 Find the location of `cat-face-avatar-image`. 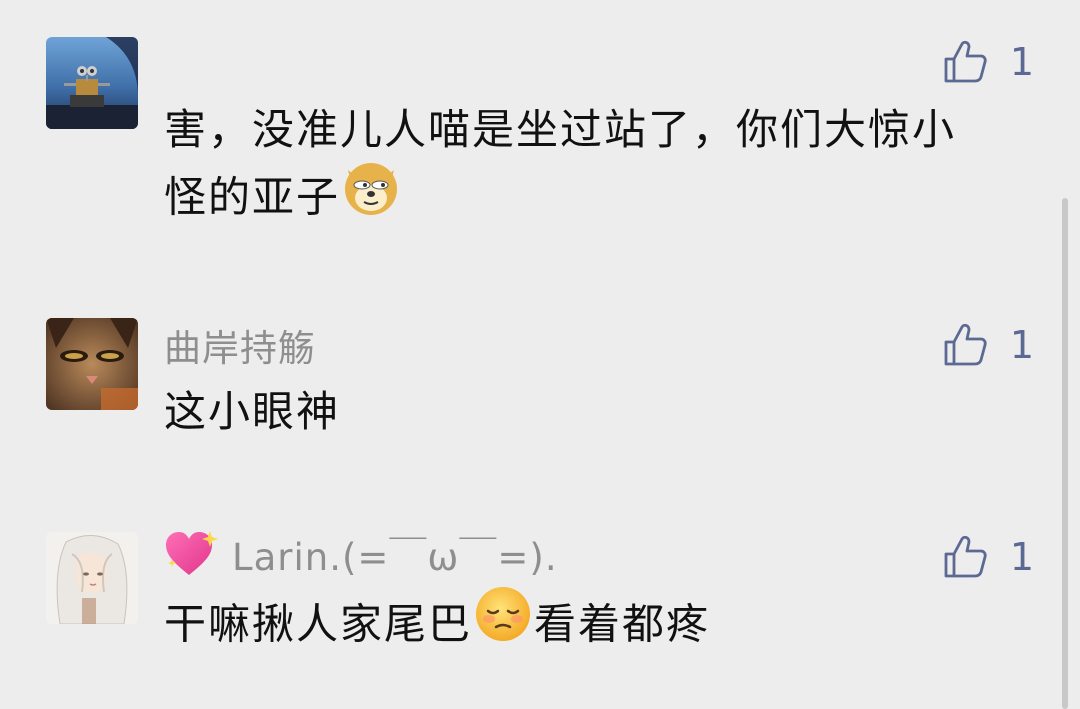

cat-face-avatar-image is located at coordinates (92, 364).